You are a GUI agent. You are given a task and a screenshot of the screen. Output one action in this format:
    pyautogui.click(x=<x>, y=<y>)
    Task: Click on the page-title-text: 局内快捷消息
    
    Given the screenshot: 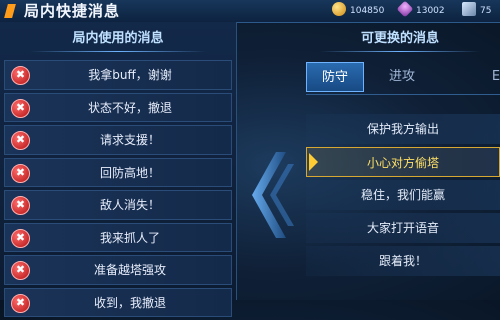 What is the action you would take?
    pyautogui.click(x=72, y=11)
    